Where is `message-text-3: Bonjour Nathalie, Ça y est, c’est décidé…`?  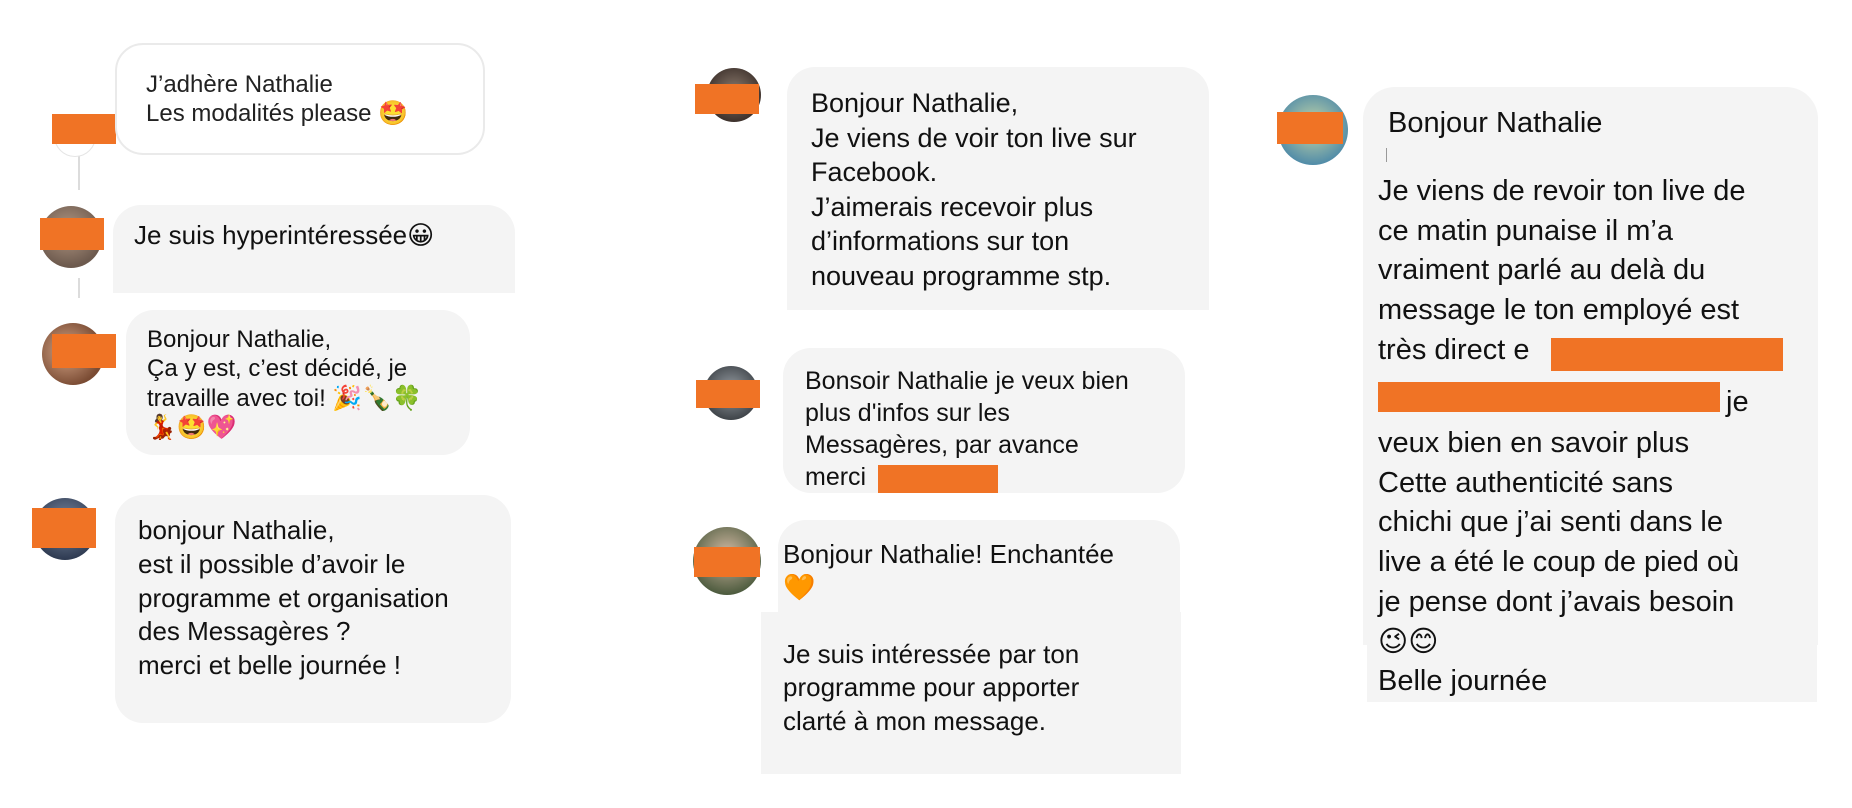 message-text-3: Bonjour Nathalie, Ça y est, c’est décidé… is located at coordinates (285, 383).